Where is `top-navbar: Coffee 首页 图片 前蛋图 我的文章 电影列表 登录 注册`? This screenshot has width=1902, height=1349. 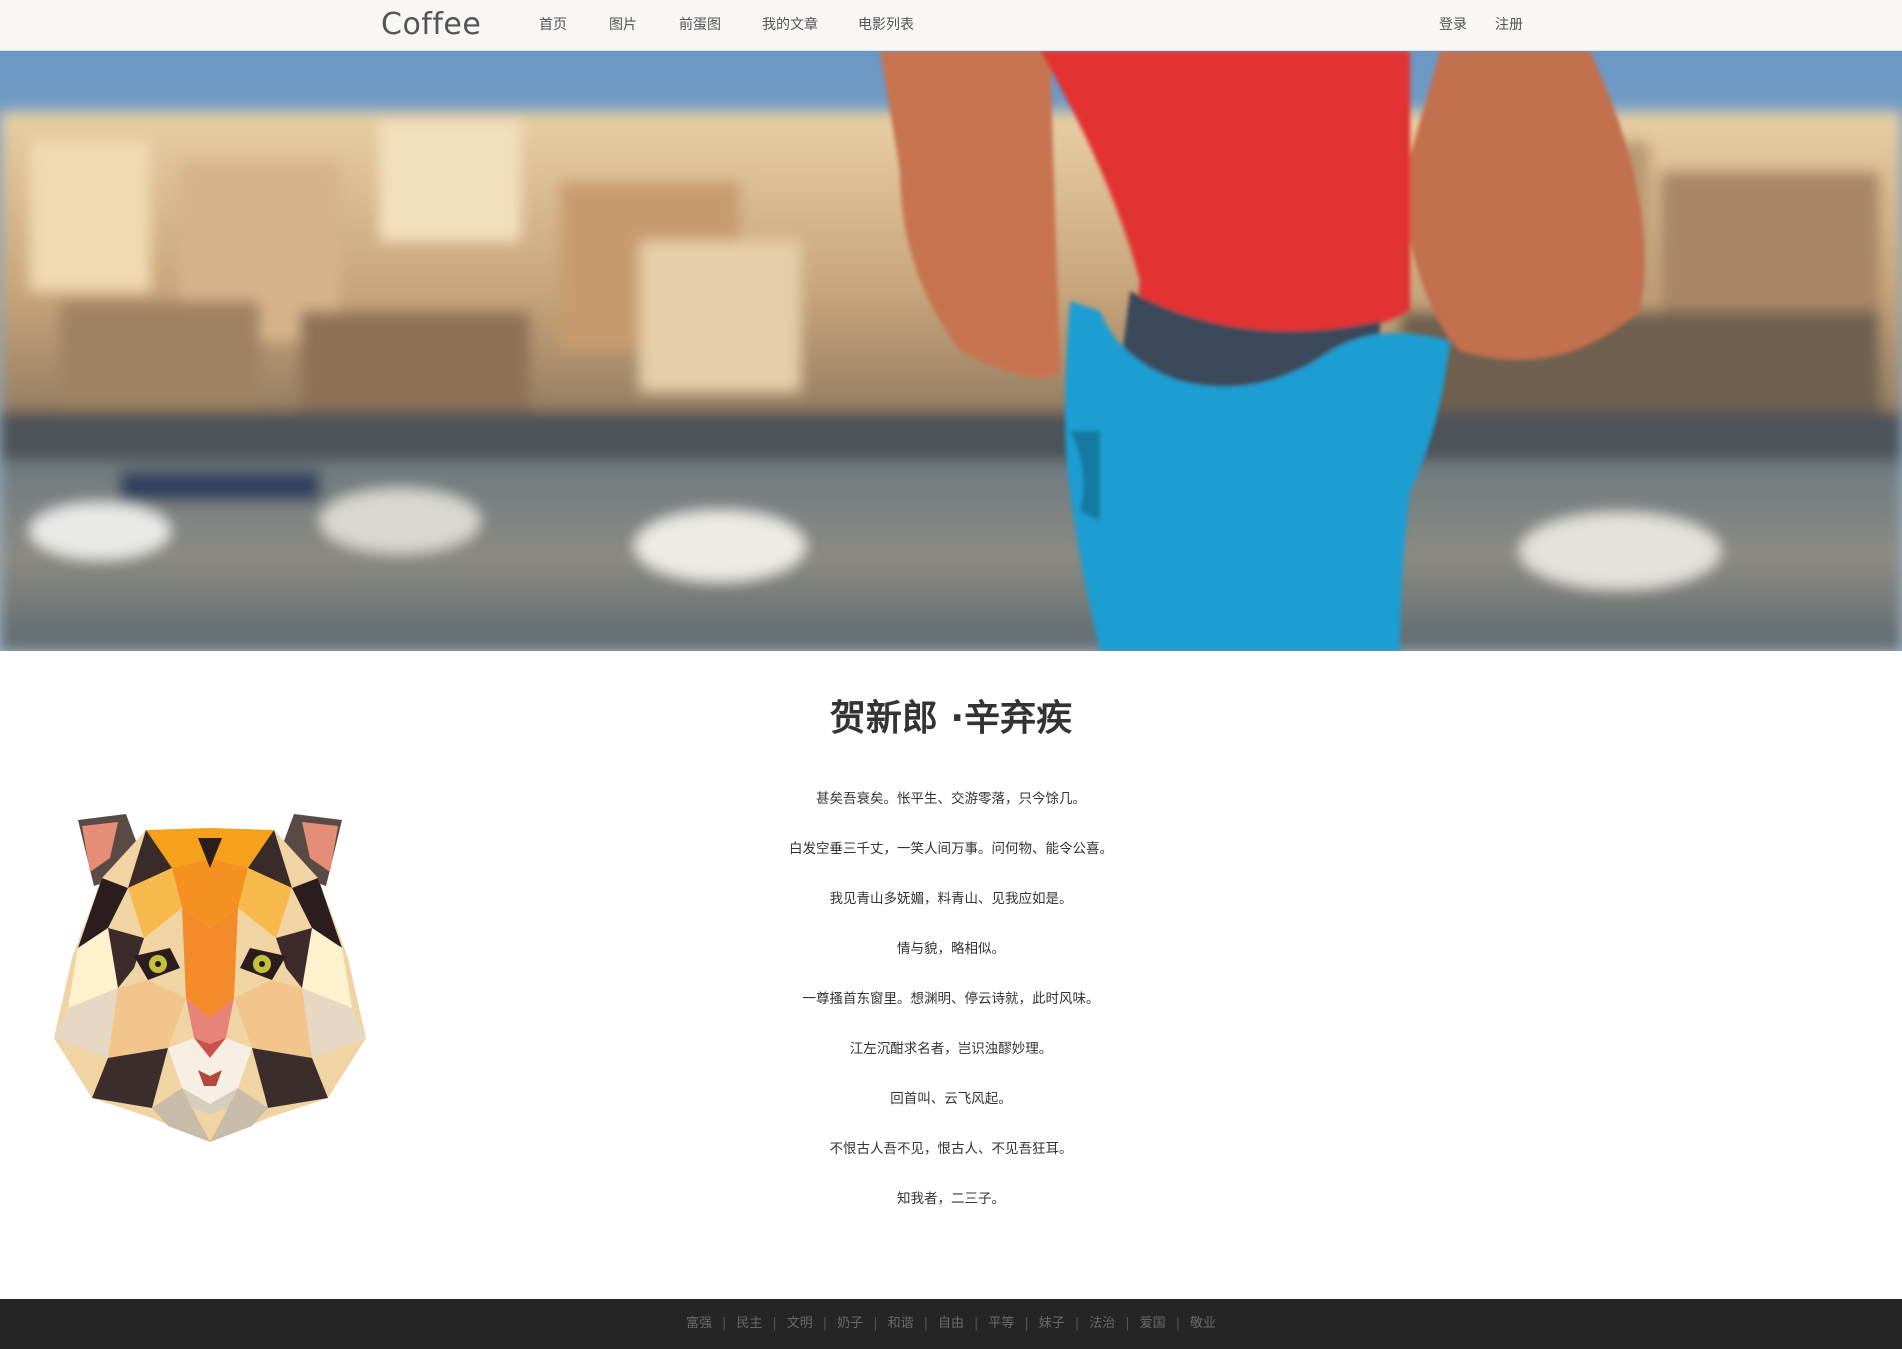
top-navbar: Coffee 首页 图片 前蛋图 我的文章 电影列表 登录 注册 is located at coordinates (951, 25).